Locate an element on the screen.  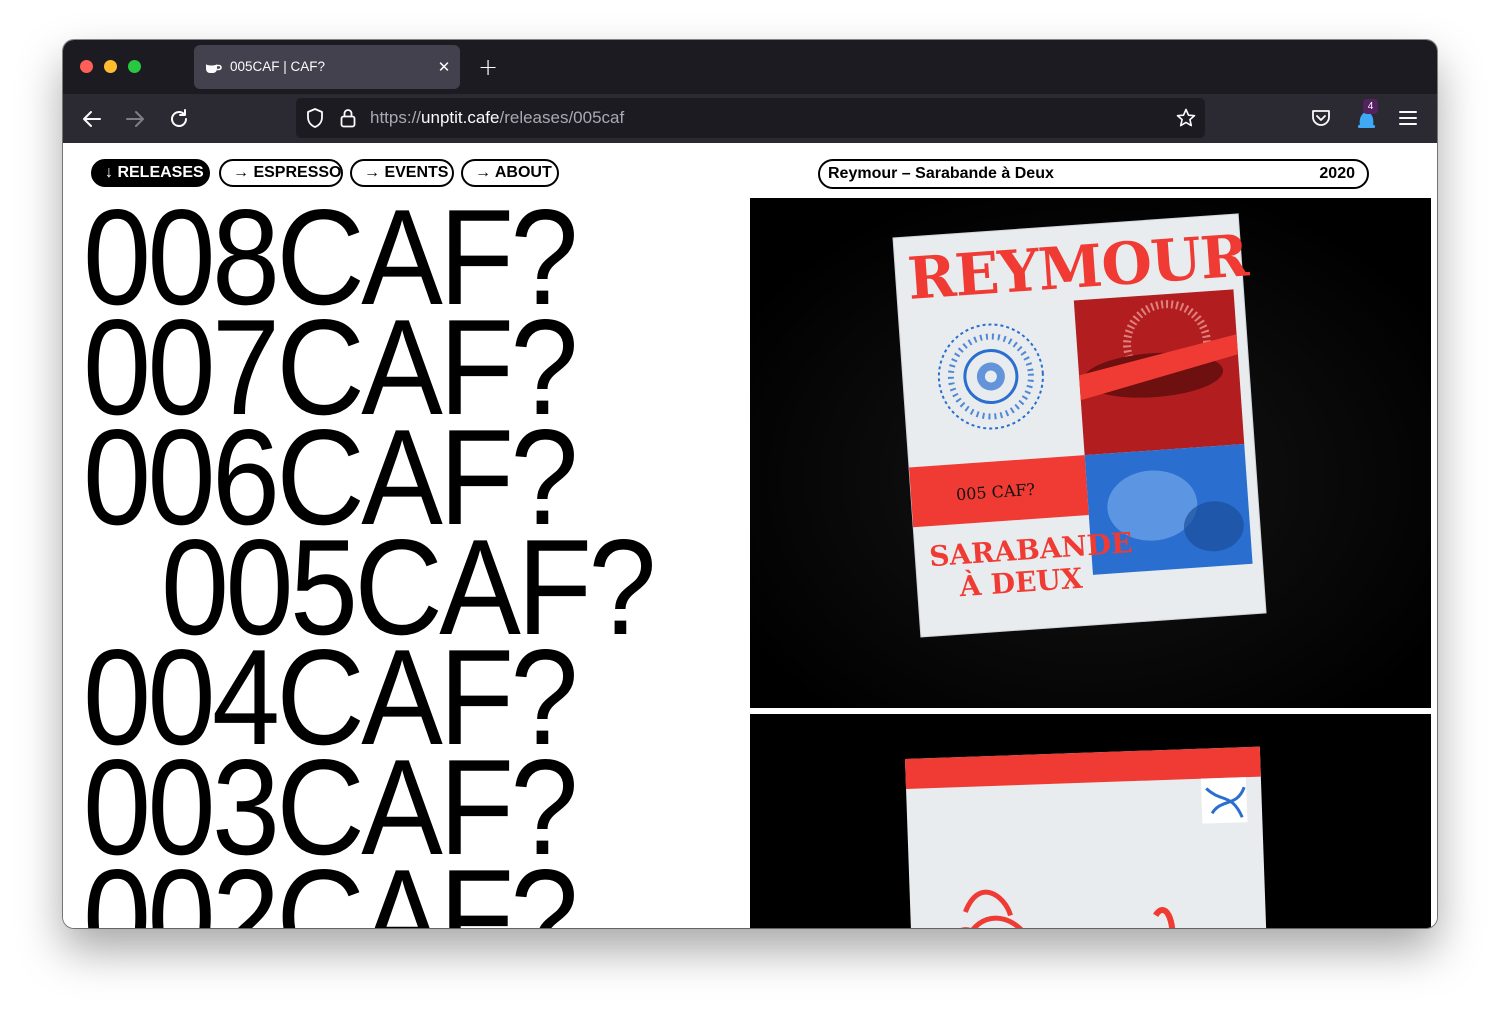
release-link-004caf: 004CAF? is located at coordinates (389, 697).